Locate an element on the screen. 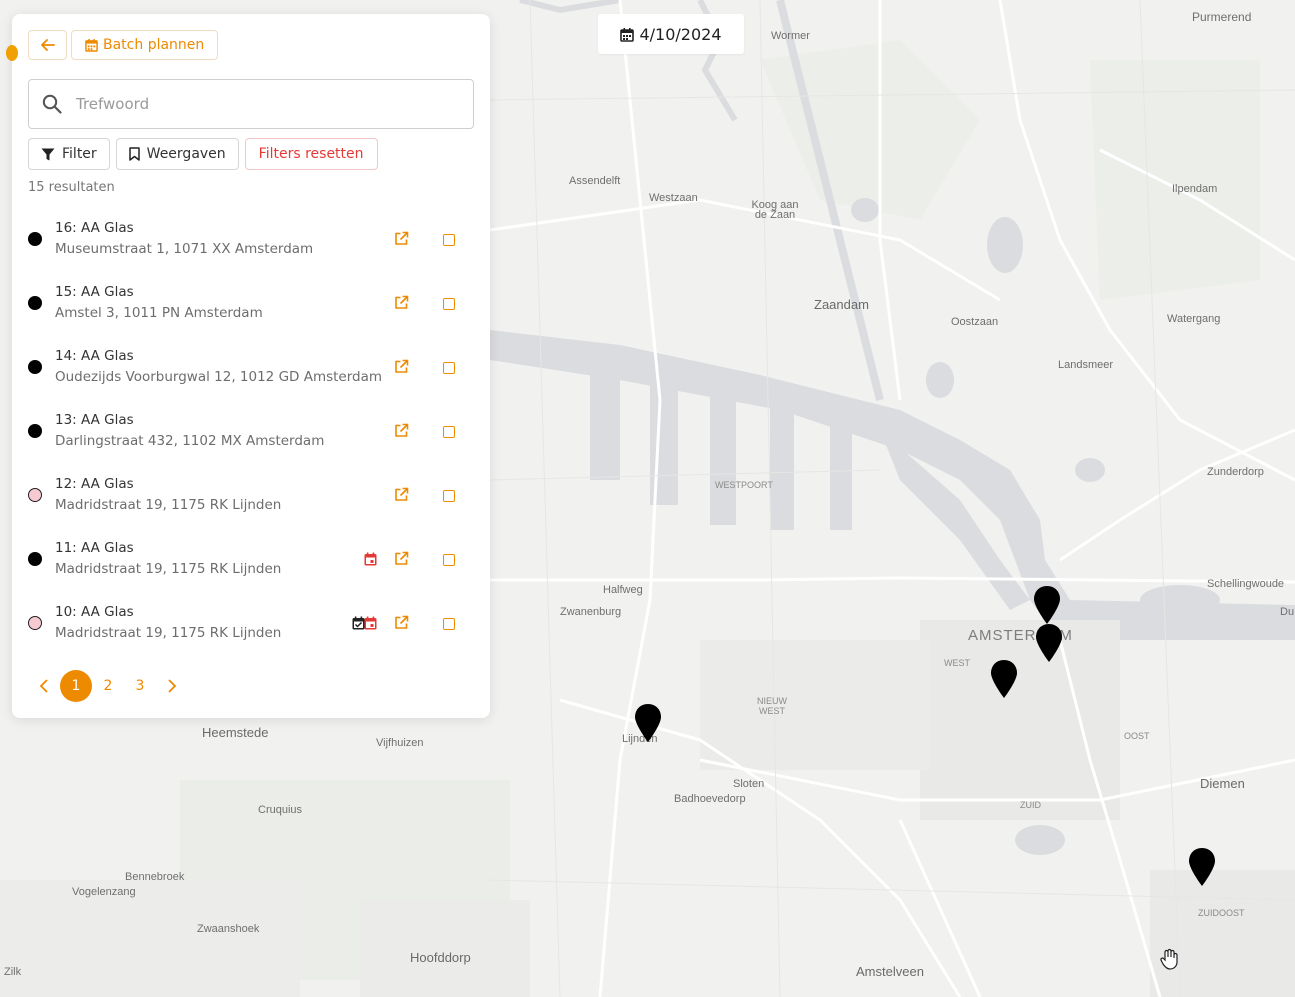 This screenshot has height=997, width=1295. map-label: Vogelenzang is located at coordinates (104, 892).